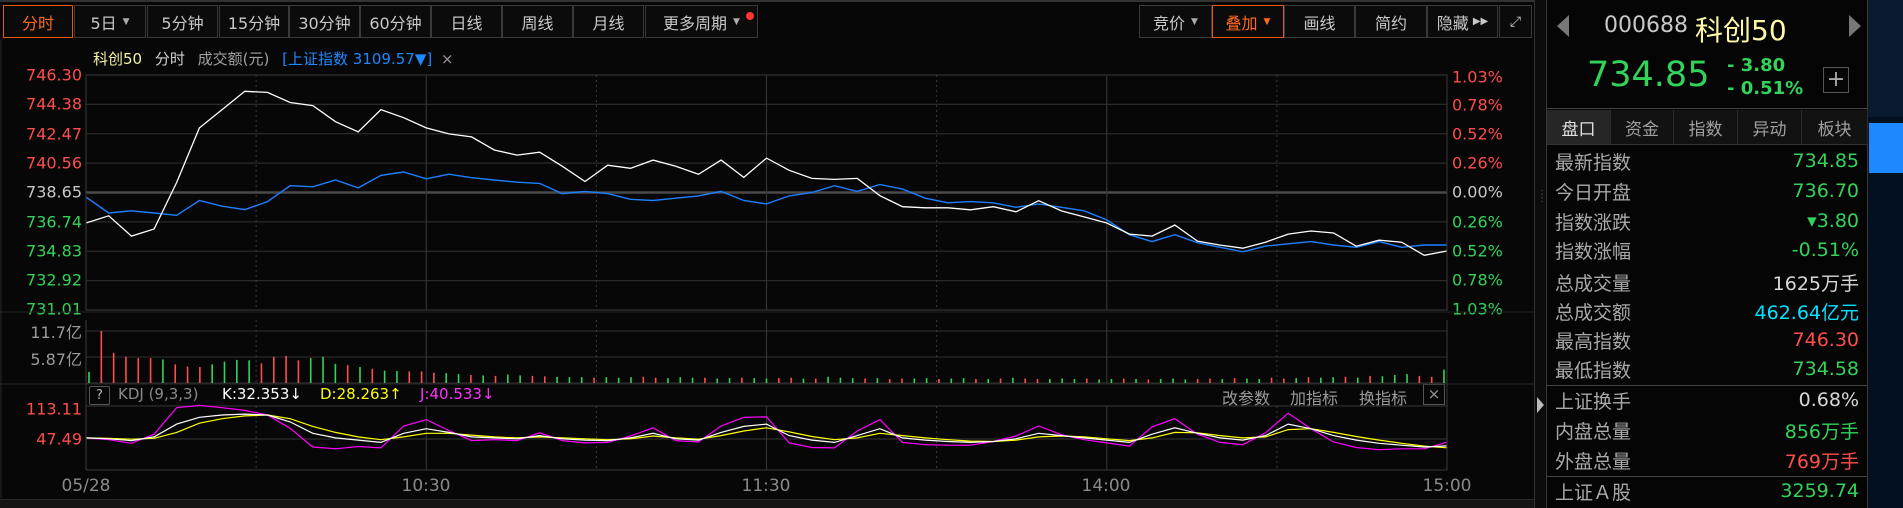  What do you see at coordinates (1593, 162) in the screenshot?
I see `quote-row-label: 最新指数` at bounding box center [1593, 162].